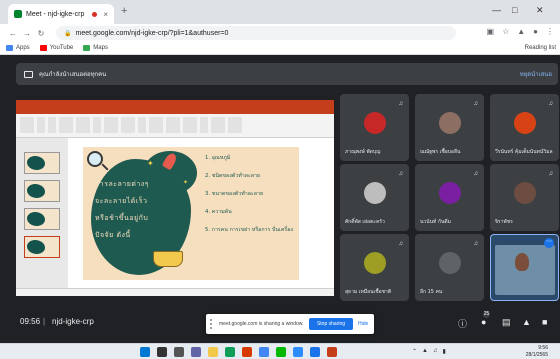  What do you see at coordinates (449, 127) in the screenshot?
I see `participant-tile: ♫ ณณัฐพร เชื้อบอลีน` at bounding box center [449, 127].